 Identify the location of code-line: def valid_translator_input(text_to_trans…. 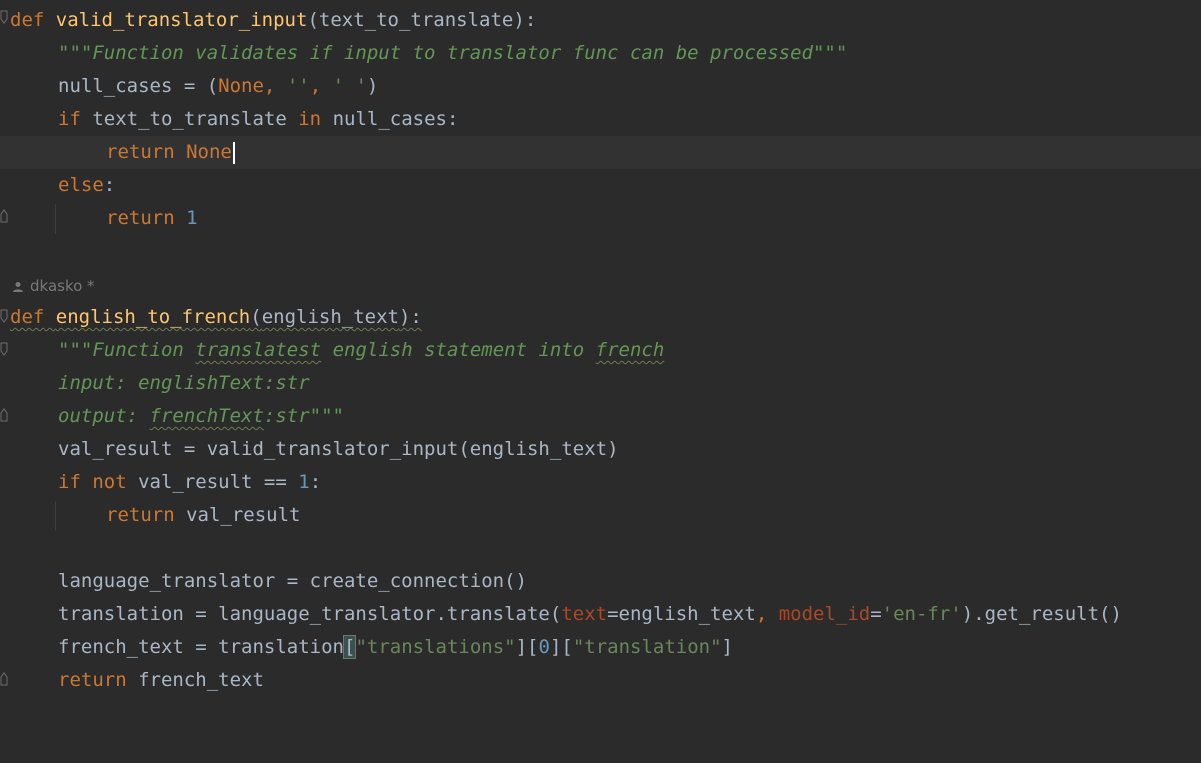
(600, 20).